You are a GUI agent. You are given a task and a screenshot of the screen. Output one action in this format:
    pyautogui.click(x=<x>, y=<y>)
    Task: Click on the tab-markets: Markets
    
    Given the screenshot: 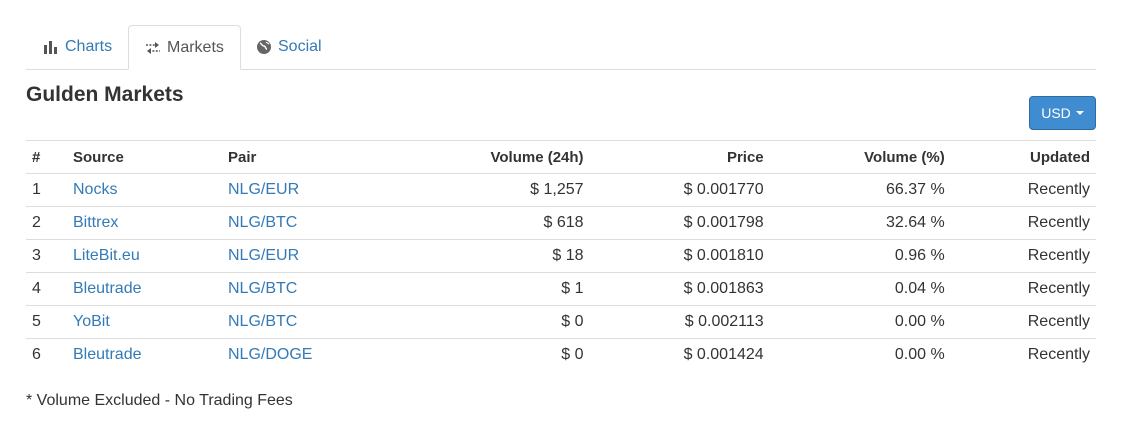 What is the action you would take?
    pyautogui.click(x=184, y=47)
    